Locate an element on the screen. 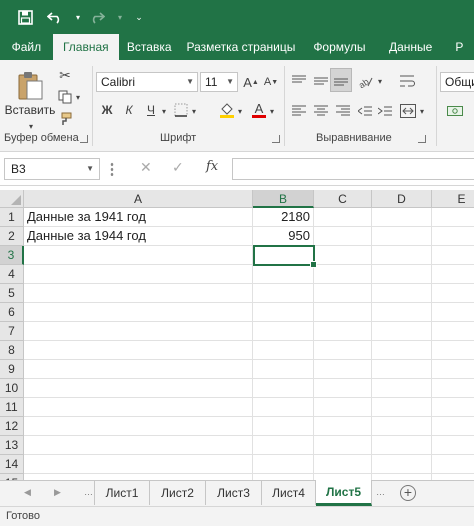  tab-2: Вставка is located at coordinates (149, 47).